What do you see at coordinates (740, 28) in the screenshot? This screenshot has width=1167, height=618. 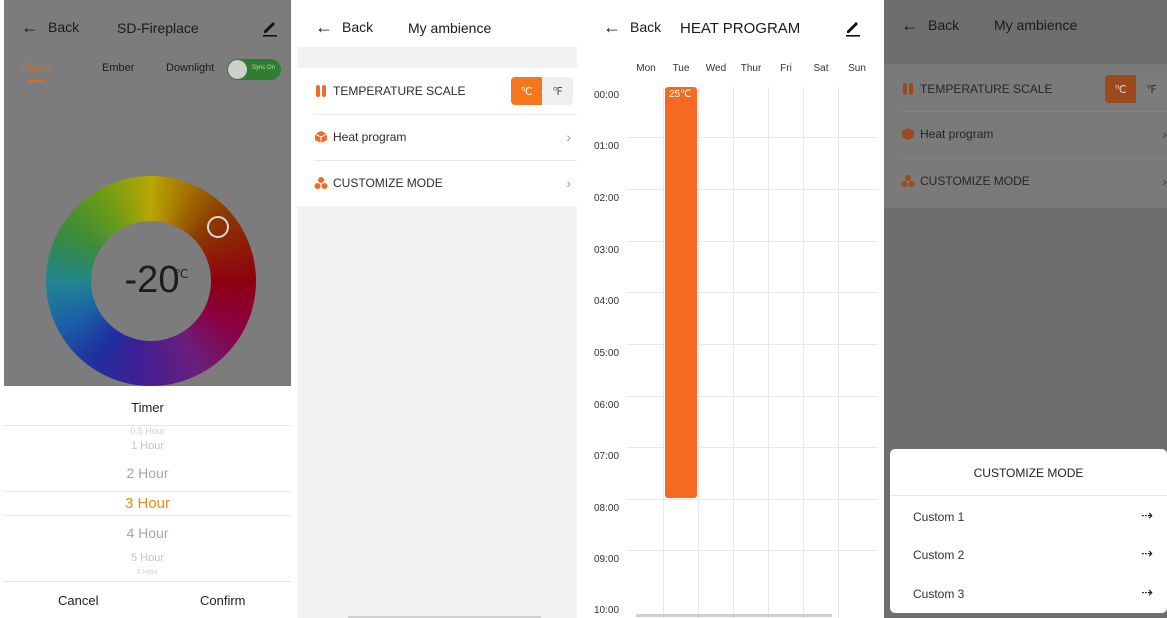 I see `page-title: HEAT PROGRAM` at bounding box center [740, 28].